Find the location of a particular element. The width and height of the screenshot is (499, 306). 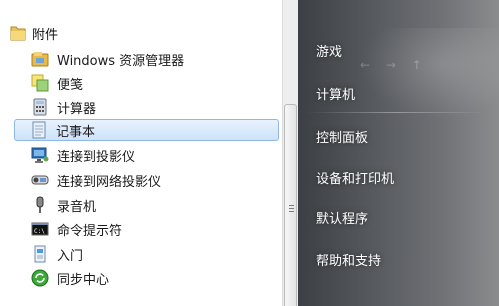

item-label: 连接到网络投影仪 is located at coordinates (109, 182).